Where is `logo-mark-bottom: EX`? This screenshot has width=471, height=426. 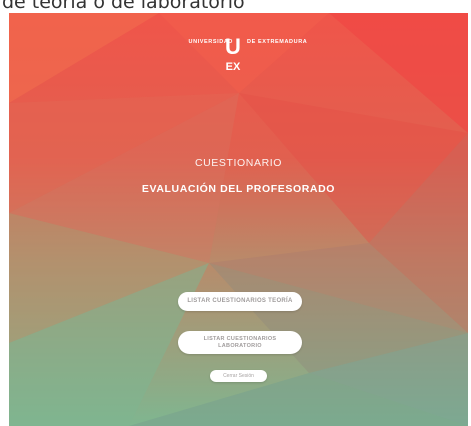 logo-mark-bottom: EX is located at coordinates (233, 67).